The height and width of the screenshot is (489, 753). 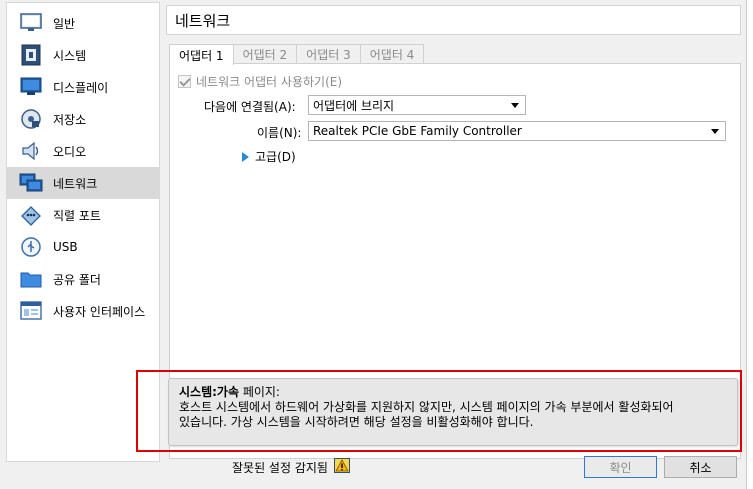 What do you see at coordinates (65, 247) in the screenshot?
I see `sidebar-item-label: USB` at bounding box center [65, 247].